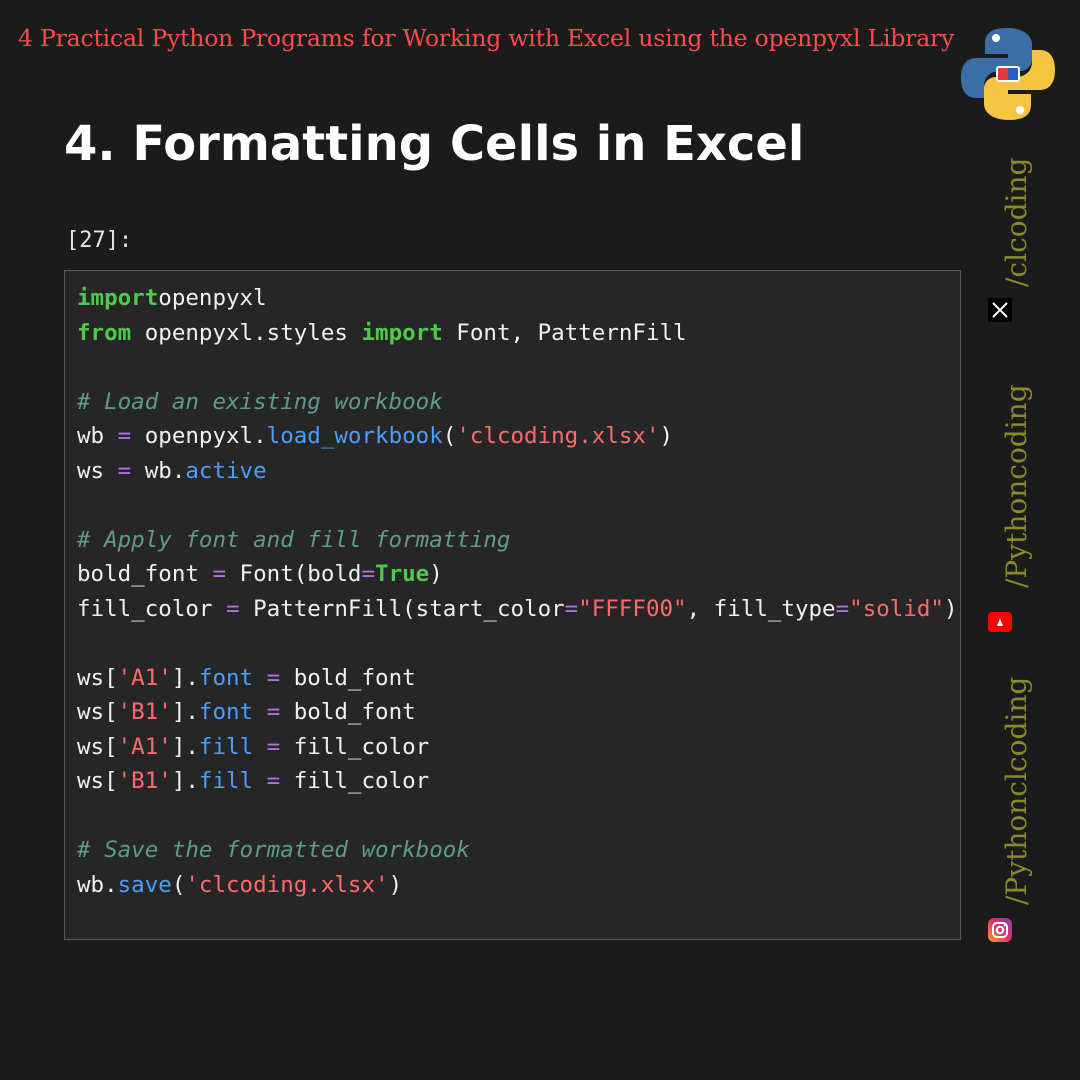 The image size is (1080, 1080). Describe the element at coordinates (402, 574) in the screenshot. I see `code-token: True` at that location.